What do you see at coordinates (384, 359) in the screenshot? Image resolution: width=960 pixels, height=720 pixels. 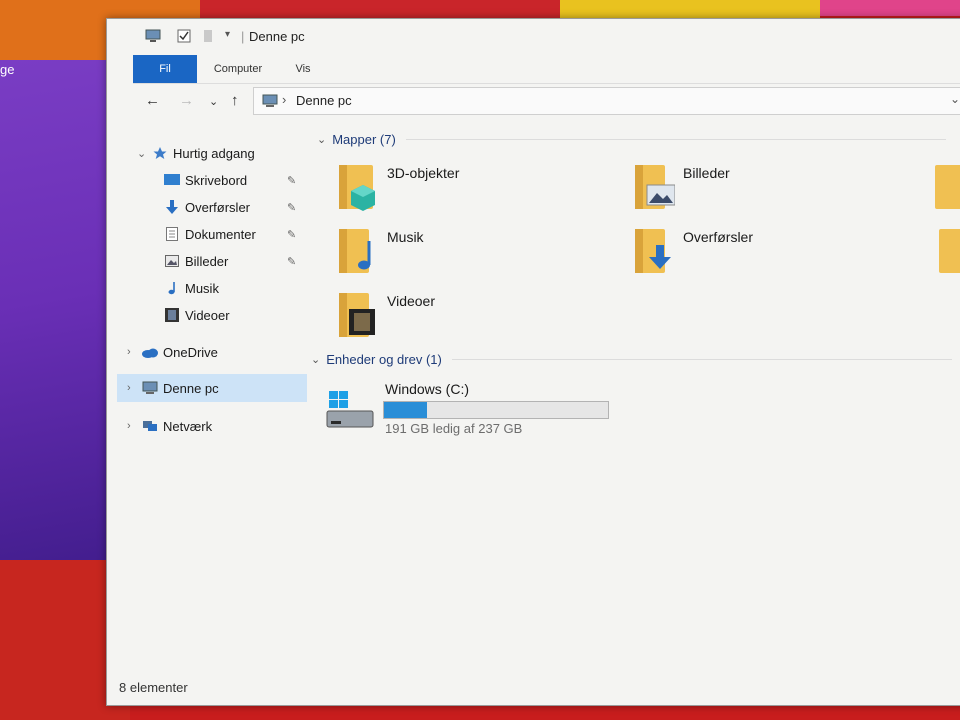 I see `group-header-devices-label: Enheder og drev (1)` at bounding box center [384, 359].